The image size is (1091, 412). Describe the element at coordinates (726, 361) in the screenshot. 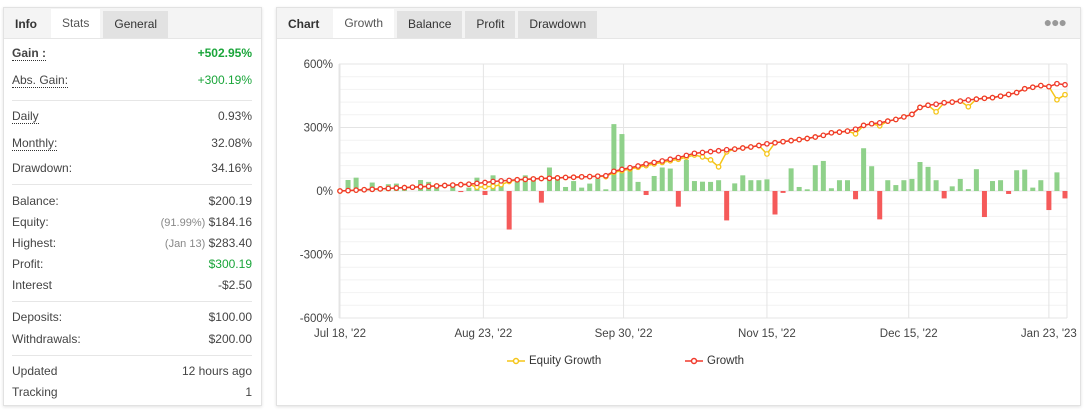

I see `legend-growth-label: Growth` at that location.